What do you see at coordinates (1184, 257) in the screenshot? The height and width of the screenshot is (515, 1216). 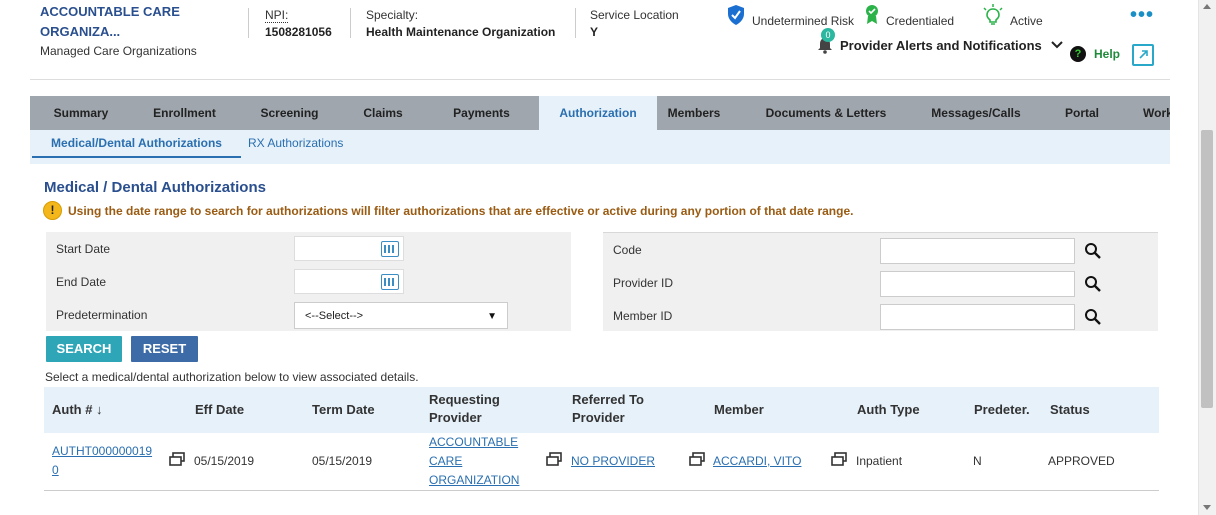 I see `right-gutter` at bounding box center [1184, 257].